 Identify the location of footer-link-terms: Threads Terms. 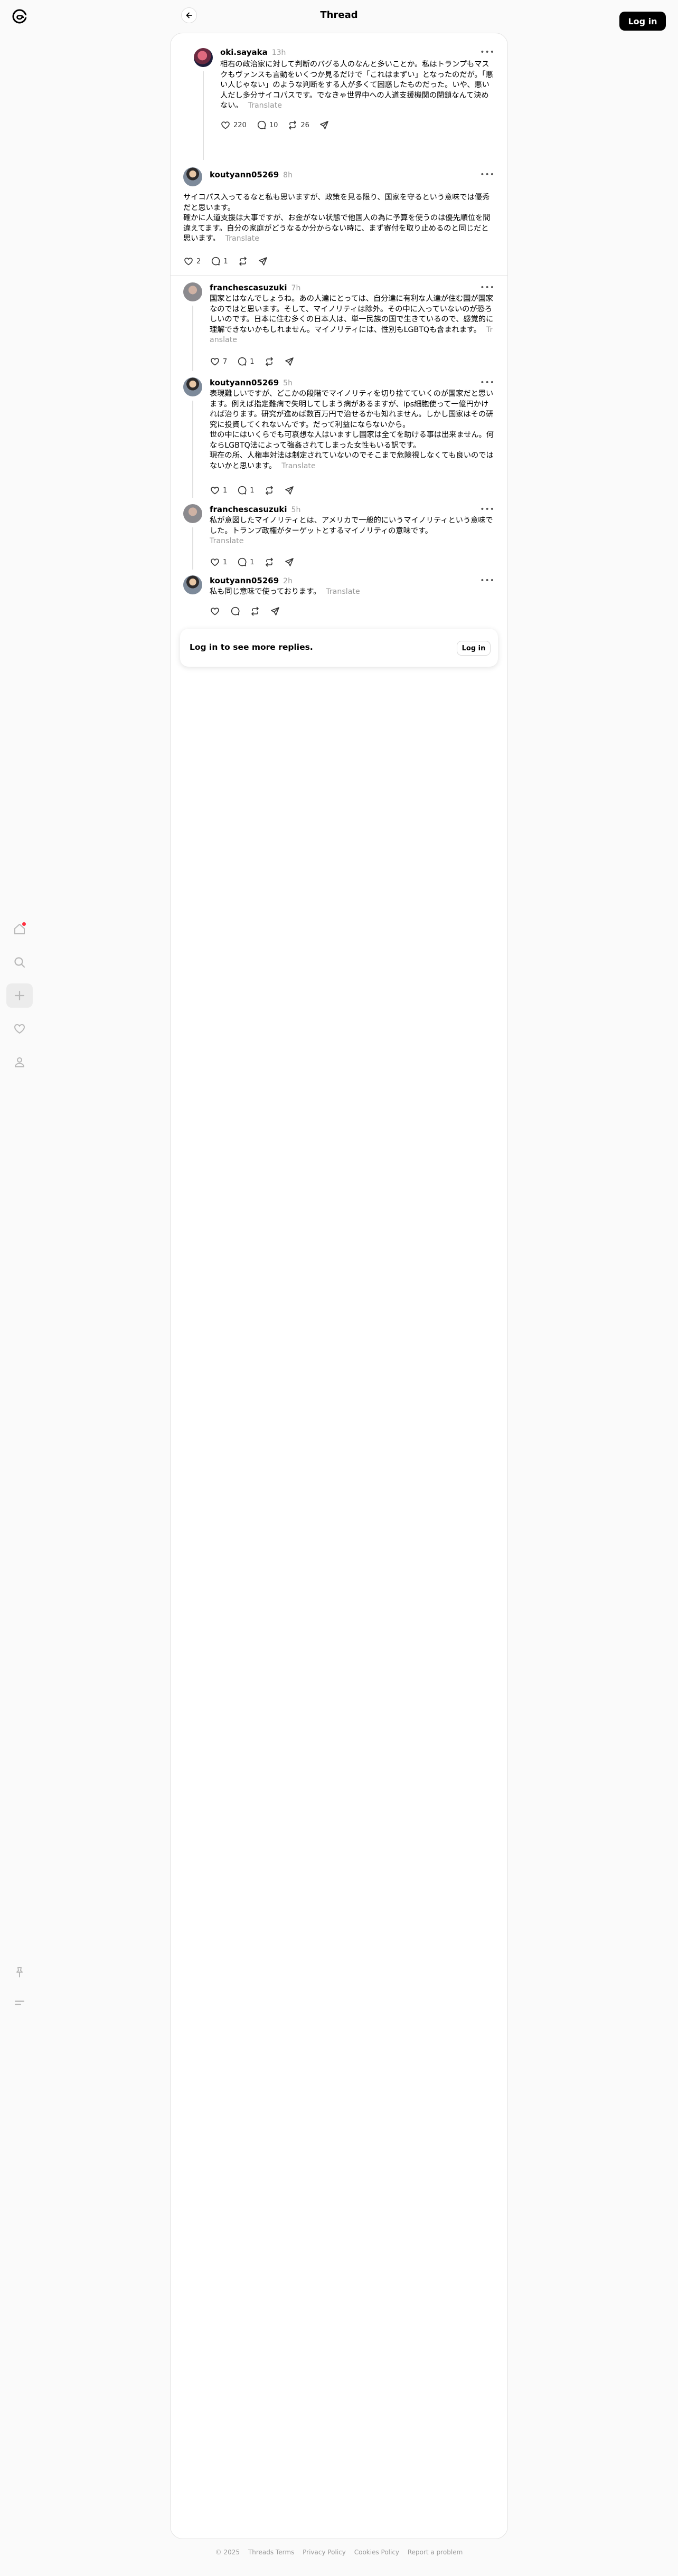
(271, 2552).